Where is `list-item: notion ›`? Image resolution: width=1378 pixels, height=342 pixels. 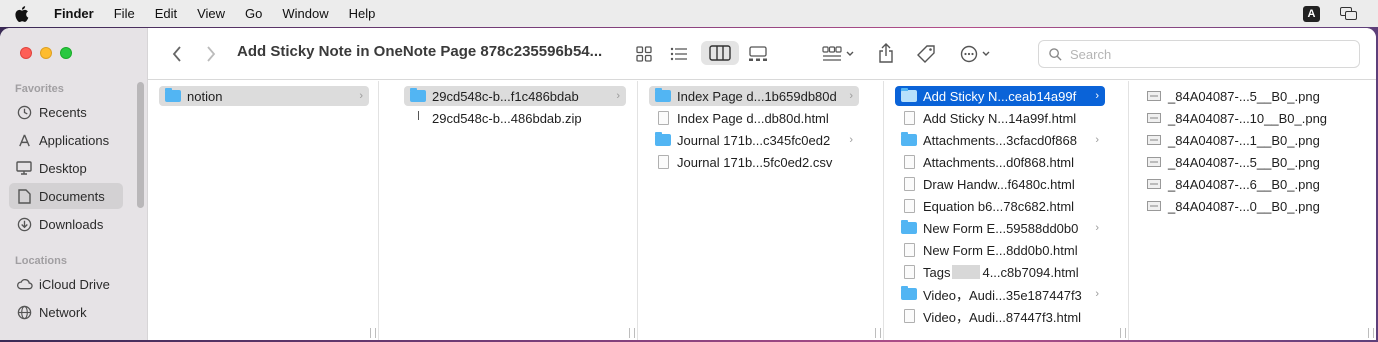
list-item: notion › is located at coordinates (264, 96).